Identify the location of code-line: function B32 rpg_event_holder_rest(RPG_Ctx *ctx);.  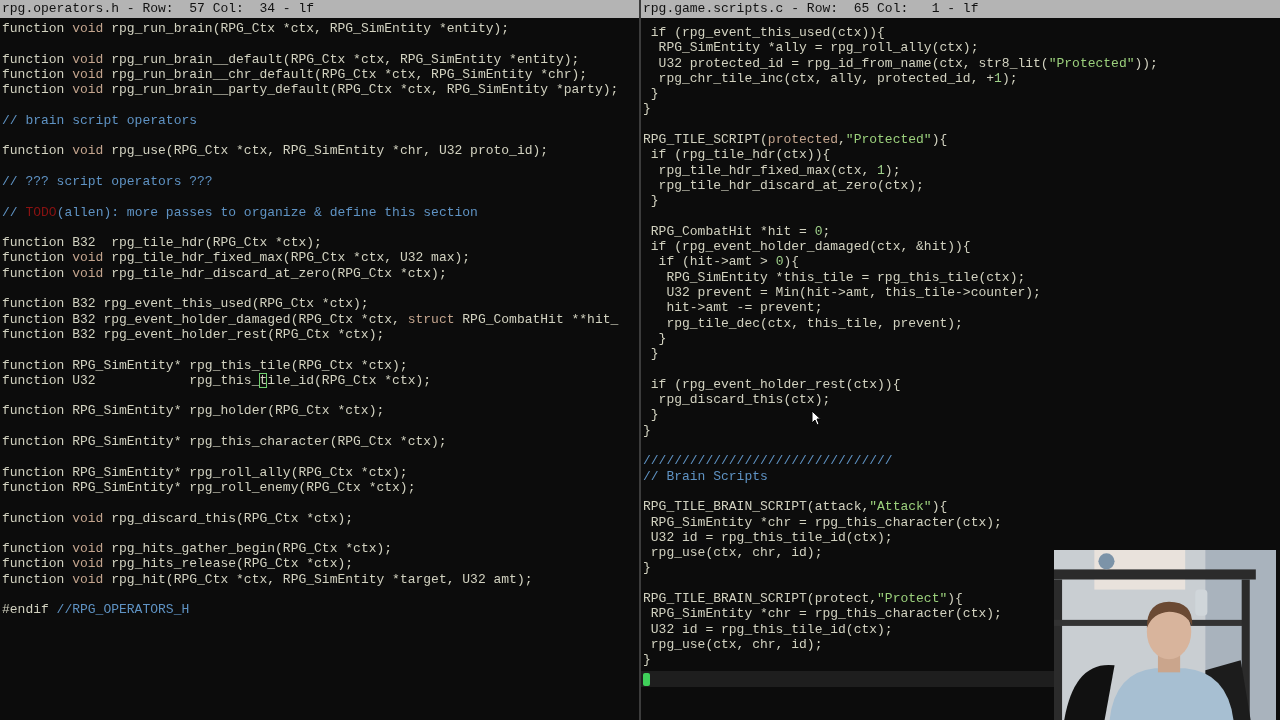
(193, 334).